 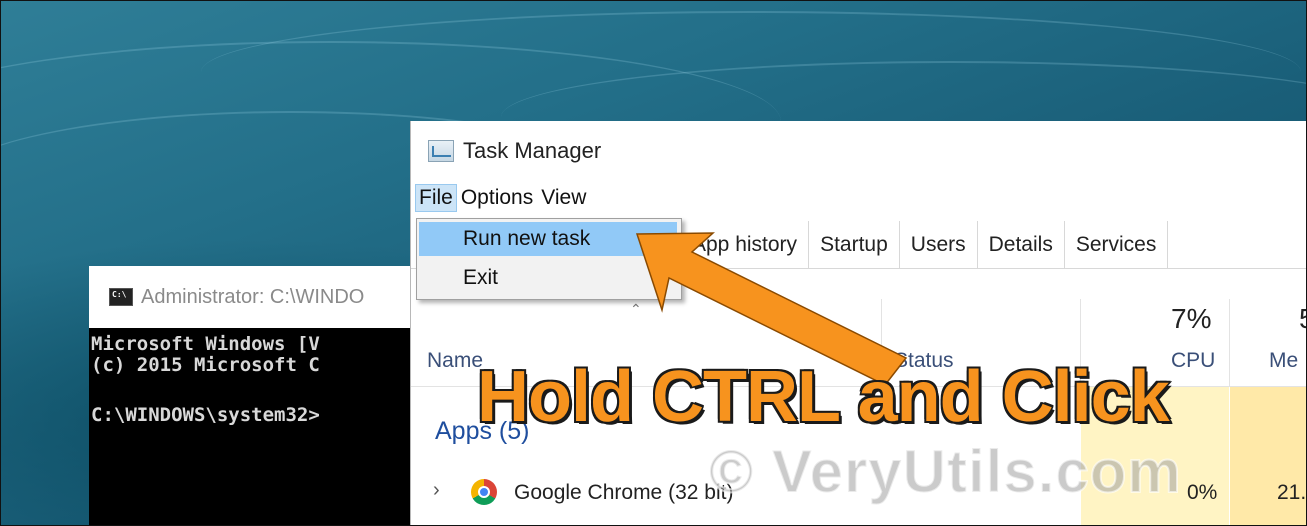 What do you see at coordinates (824, 397) in the screenshot?
I see `annotation-text: Hold CTRL and Click` at bounding box center [824, 397].